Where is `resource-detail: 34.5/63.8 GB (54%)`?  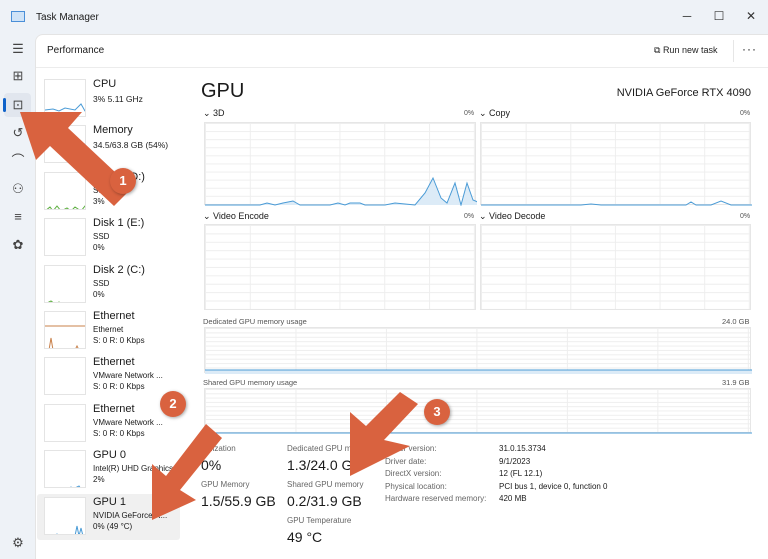 resource-detail: 34.5/63.8 GB (54%) is located at coordinates (131, 145).